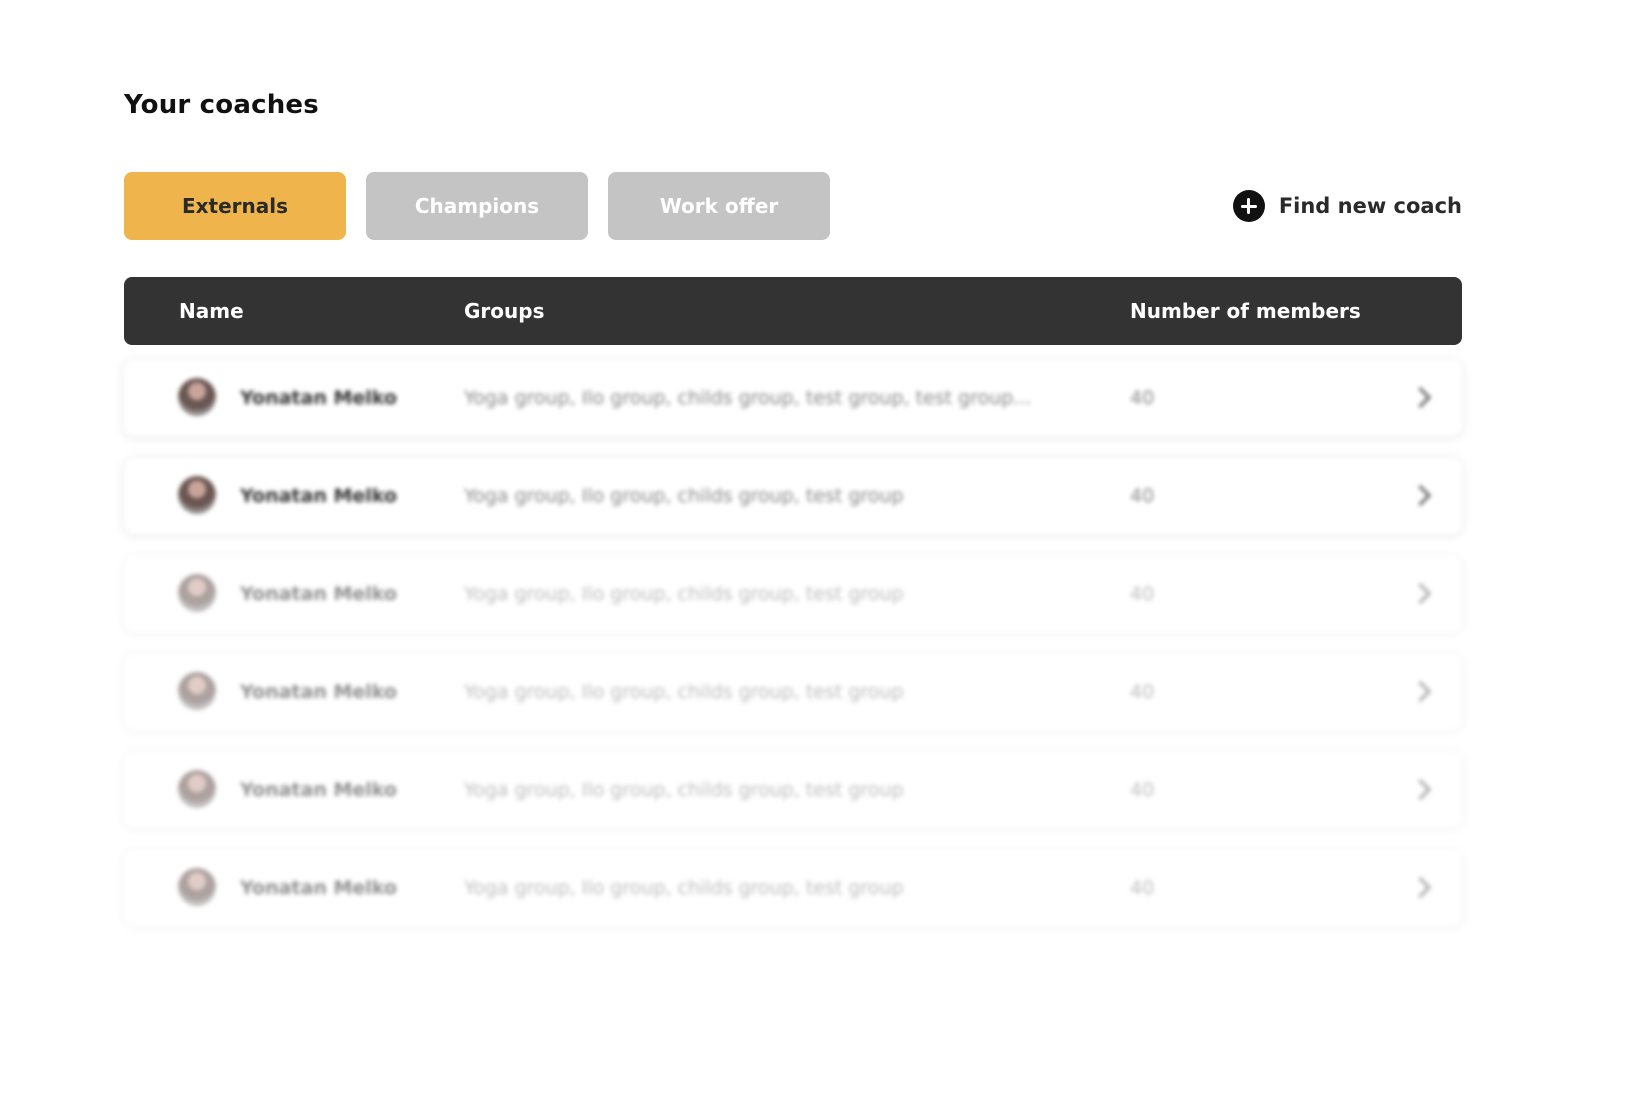 The width and height of the screenshot is (1648, 1108). Describe the element at coordinates (235, 206) in the screenshot. I see `tab-externals: Externals` at that location.